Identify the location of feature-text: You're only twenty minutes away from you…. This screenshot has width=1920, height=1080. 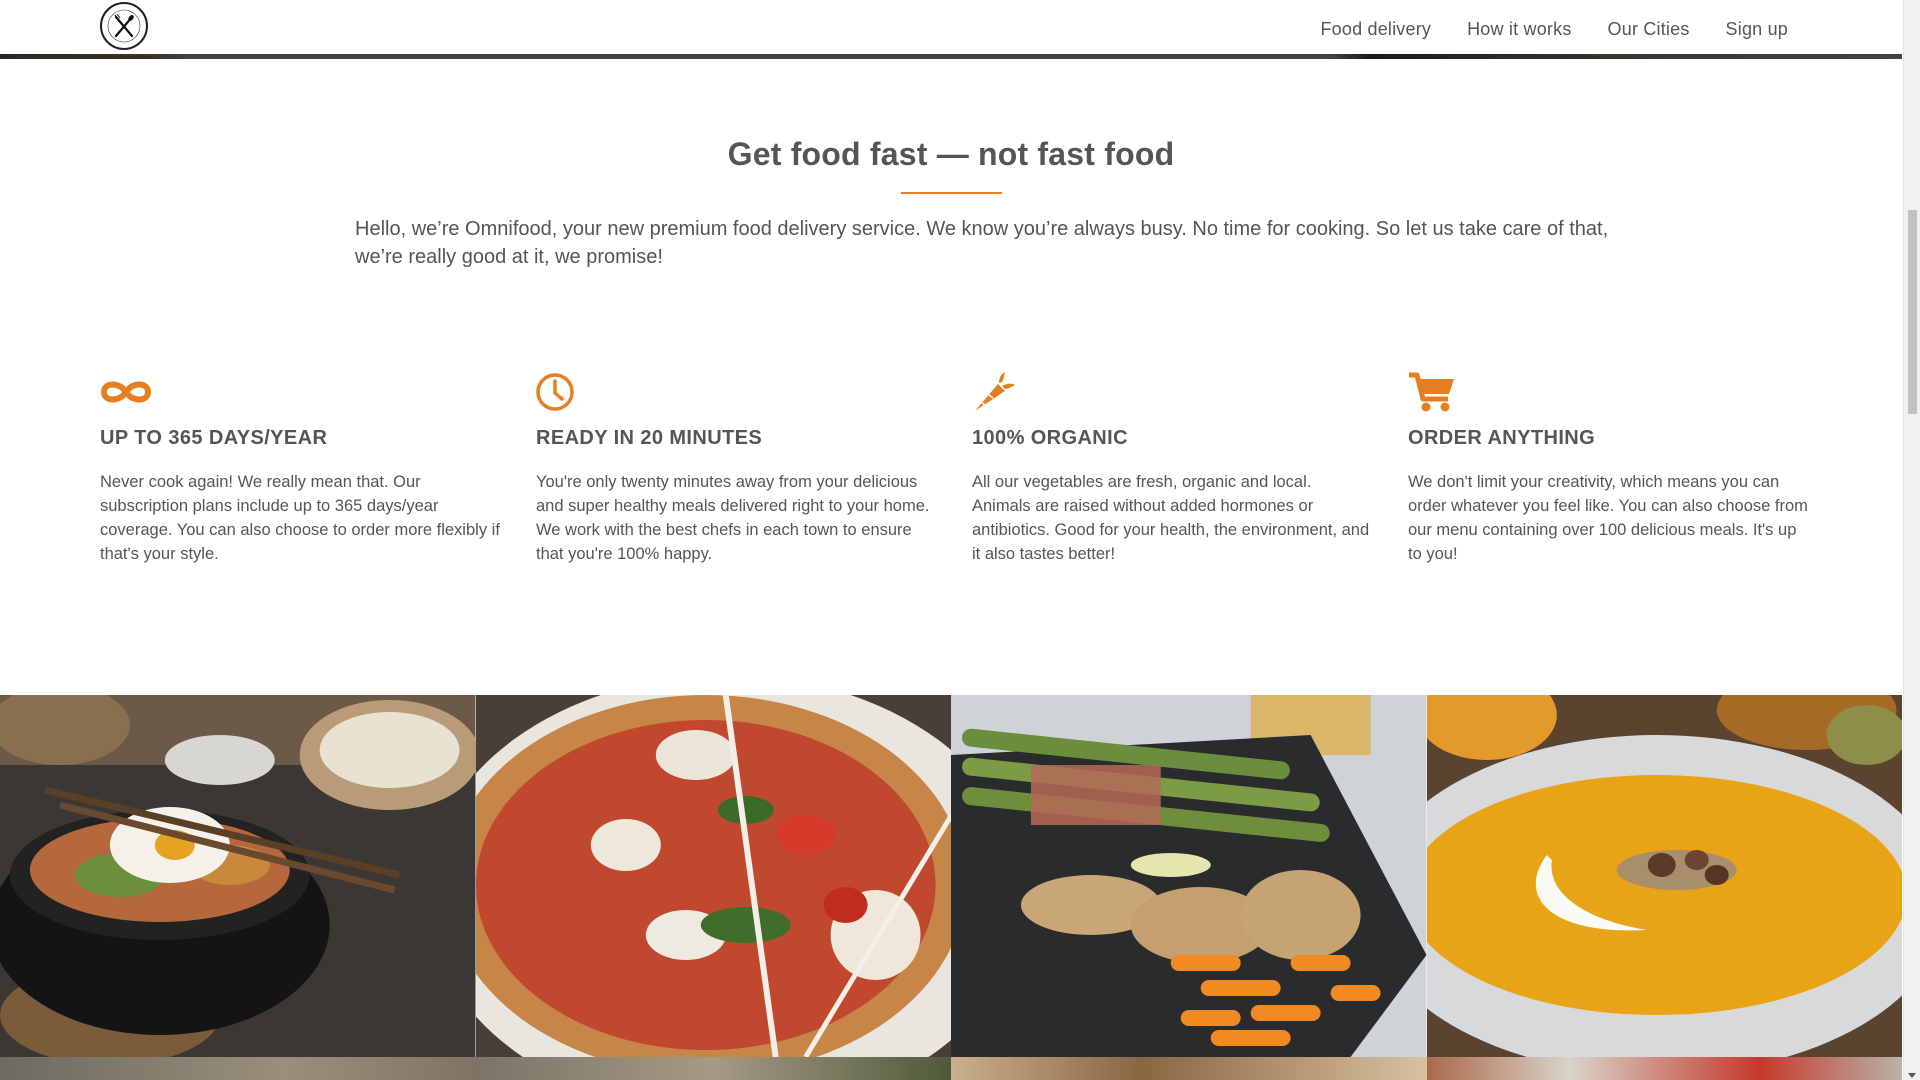
(733, 518).